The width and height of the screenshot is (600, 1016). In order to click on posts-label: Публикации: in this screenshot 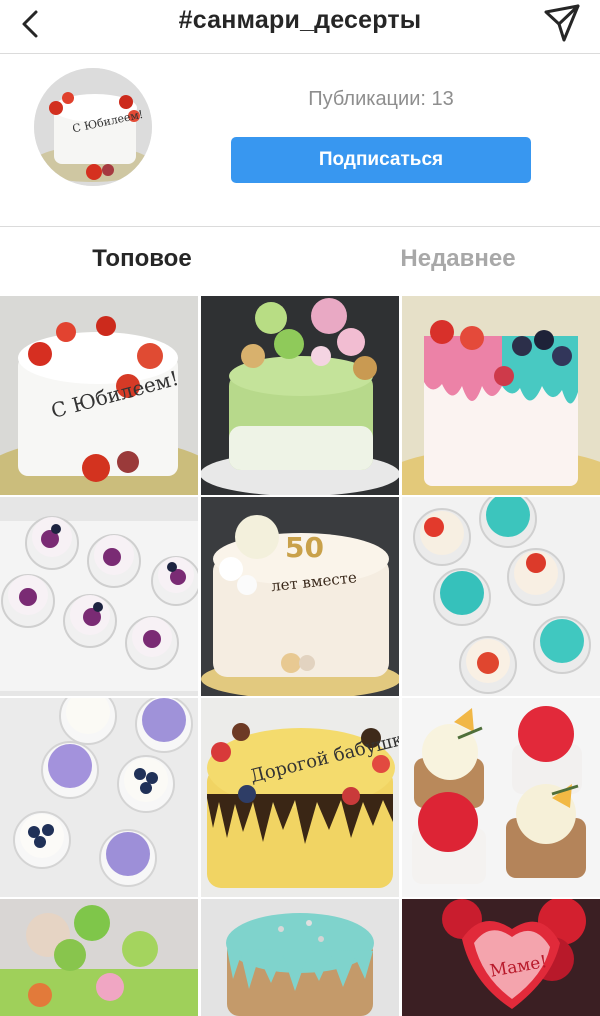, I will do `click(367, 99)`.